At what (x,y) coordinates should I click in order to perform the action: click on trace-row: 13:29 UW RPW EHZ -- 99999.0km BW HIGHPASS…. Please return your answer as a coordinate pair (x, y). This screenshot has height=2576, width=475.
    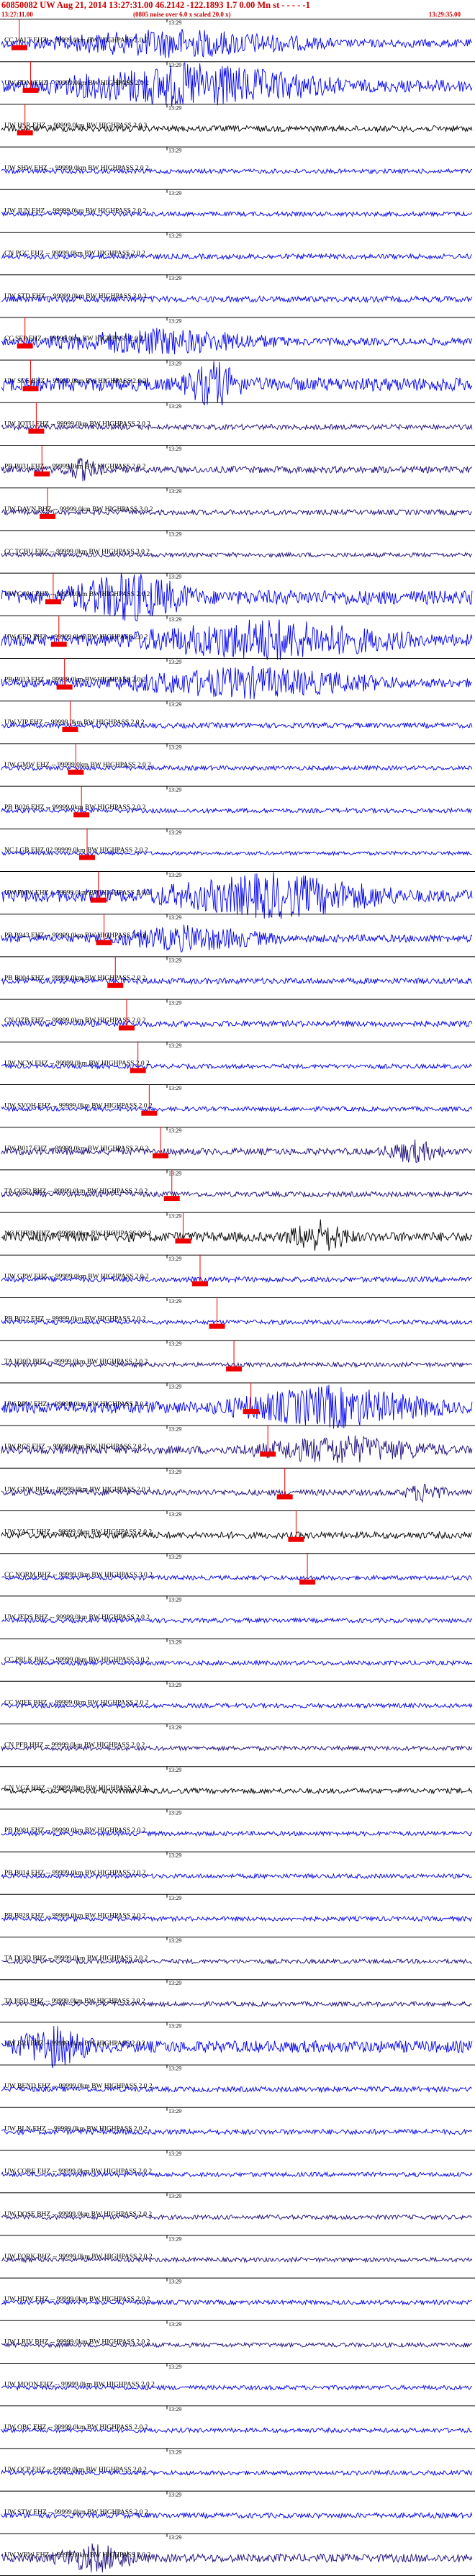
    Looking at the image, I should click on (237, 1405).